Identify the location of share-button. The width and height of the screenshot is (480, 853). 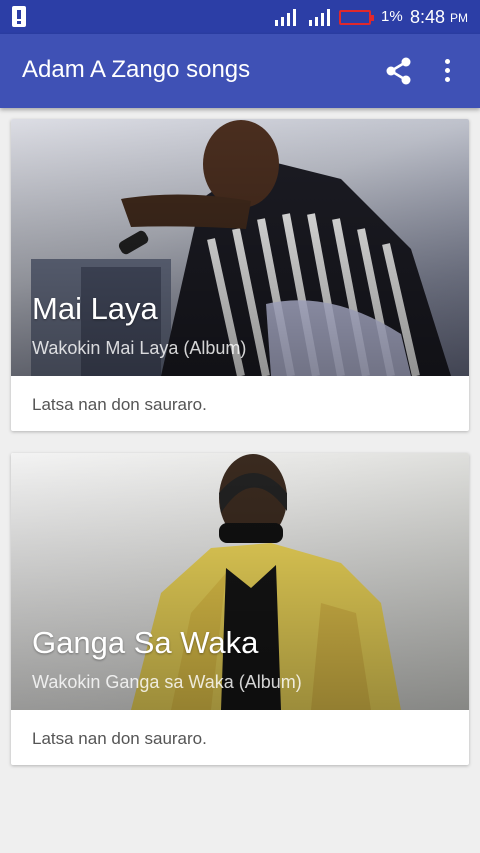
(399, 71).